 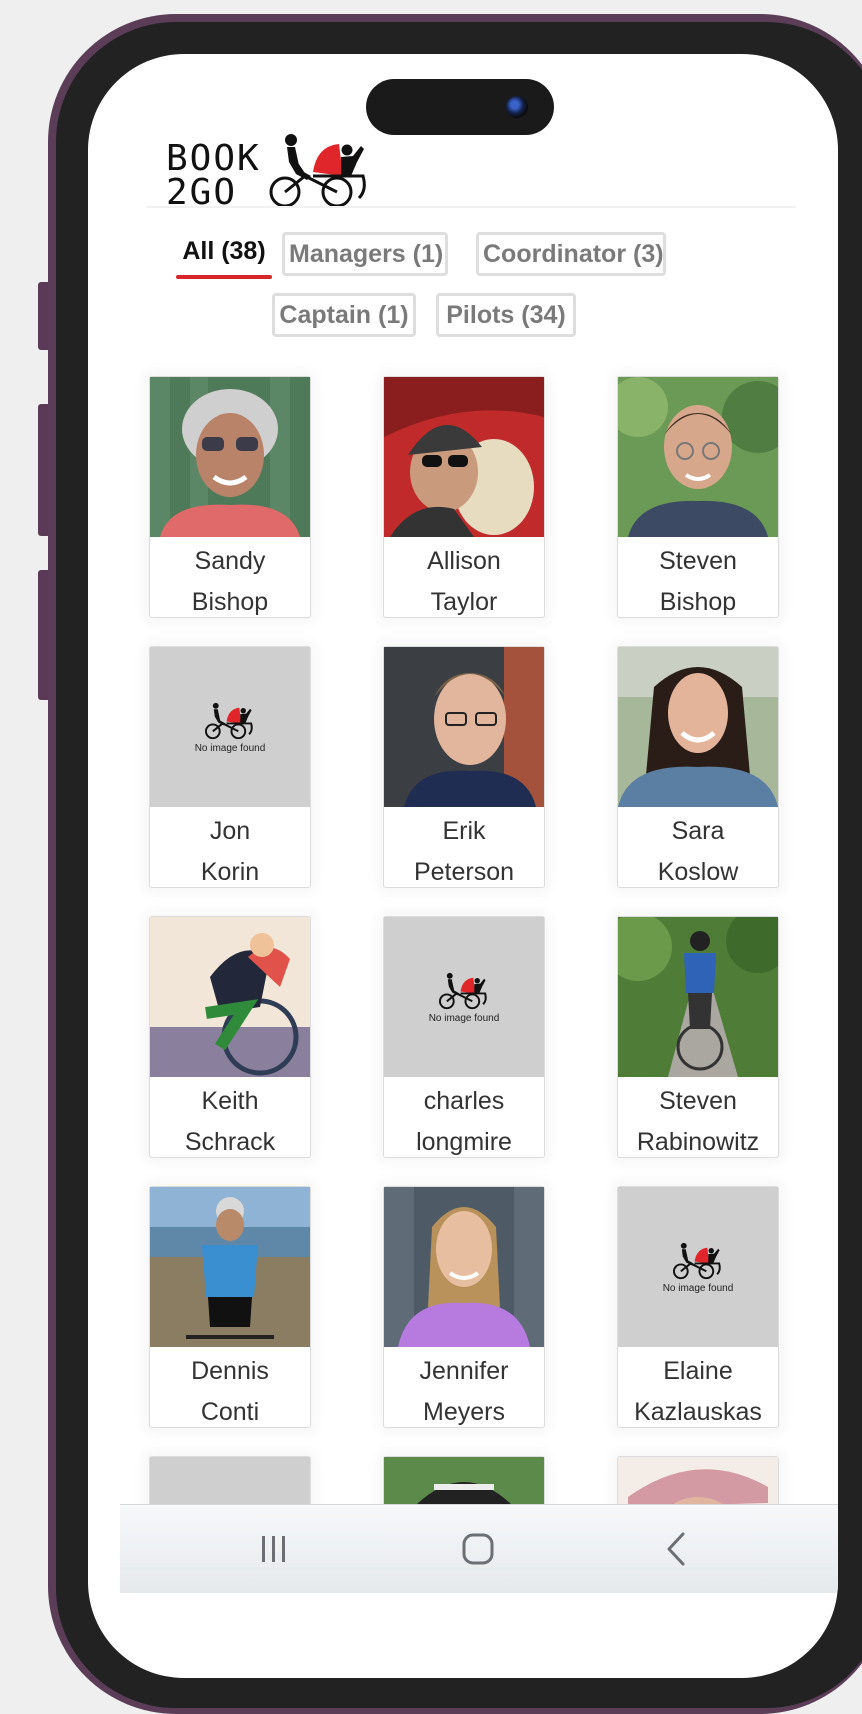 I want to click on home-button, so click(x=478, y=1549).